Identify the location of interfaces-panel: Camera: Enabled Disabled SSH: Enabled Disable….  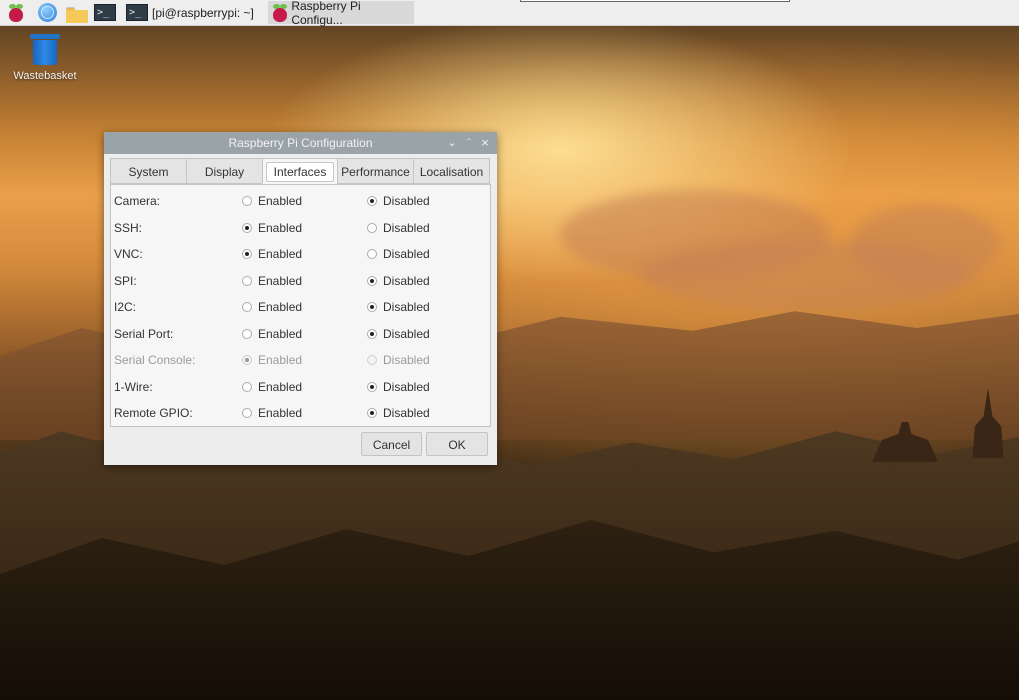
(300, 305).